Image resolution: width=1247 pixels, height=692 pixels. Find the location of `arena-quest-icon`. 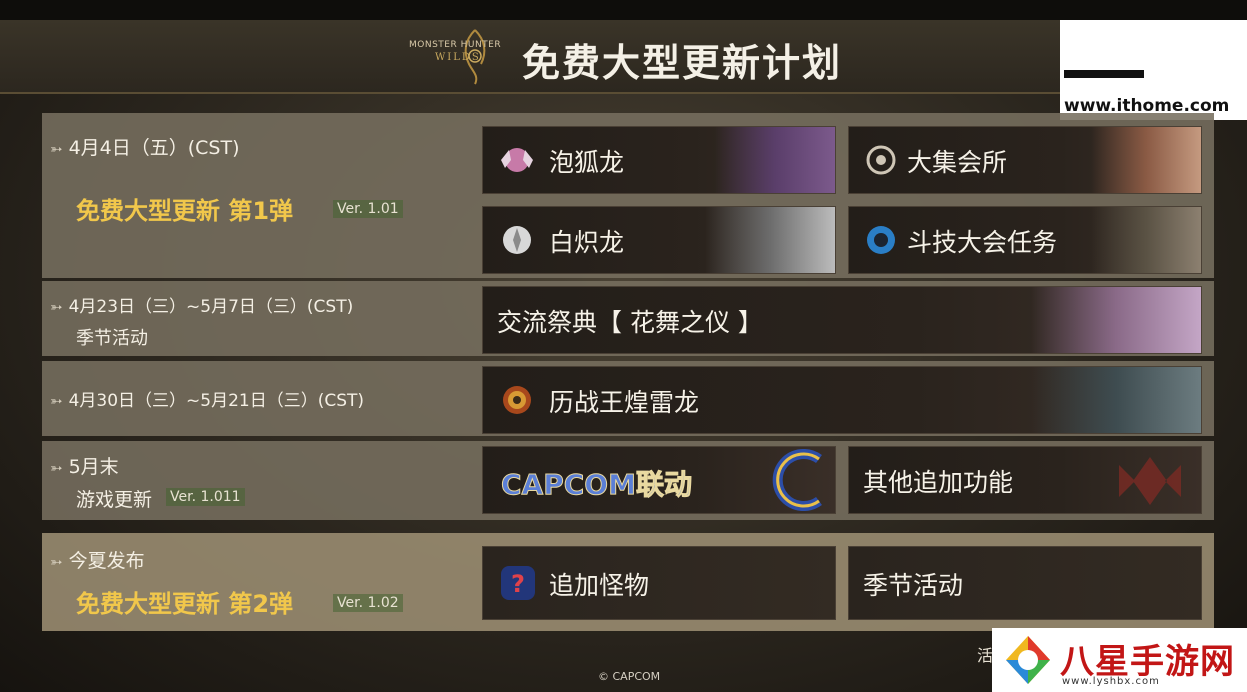

arena-quest-icon is located at coordinates (881, 240).